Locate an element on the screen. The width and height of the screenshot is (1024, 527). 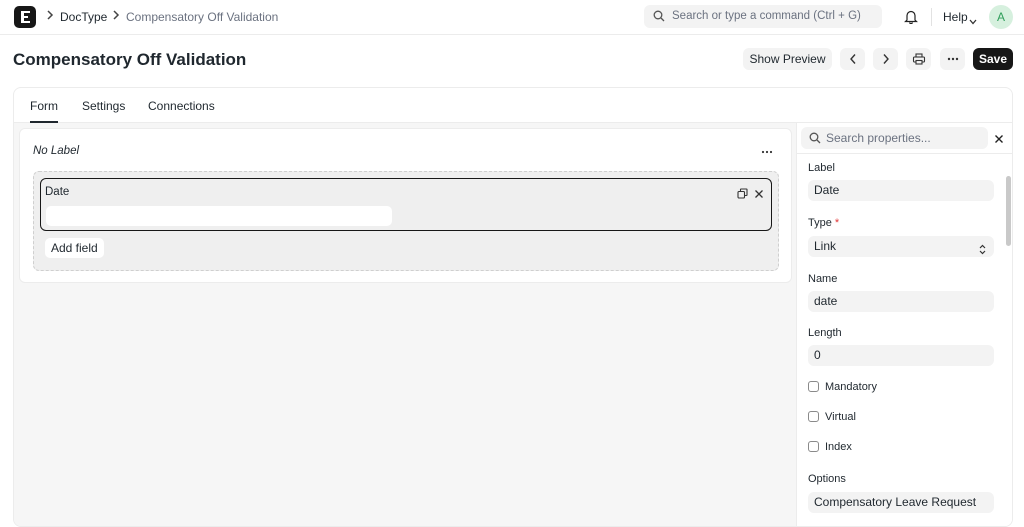
tab-settings: Settings is located at coordinates (103, 106).